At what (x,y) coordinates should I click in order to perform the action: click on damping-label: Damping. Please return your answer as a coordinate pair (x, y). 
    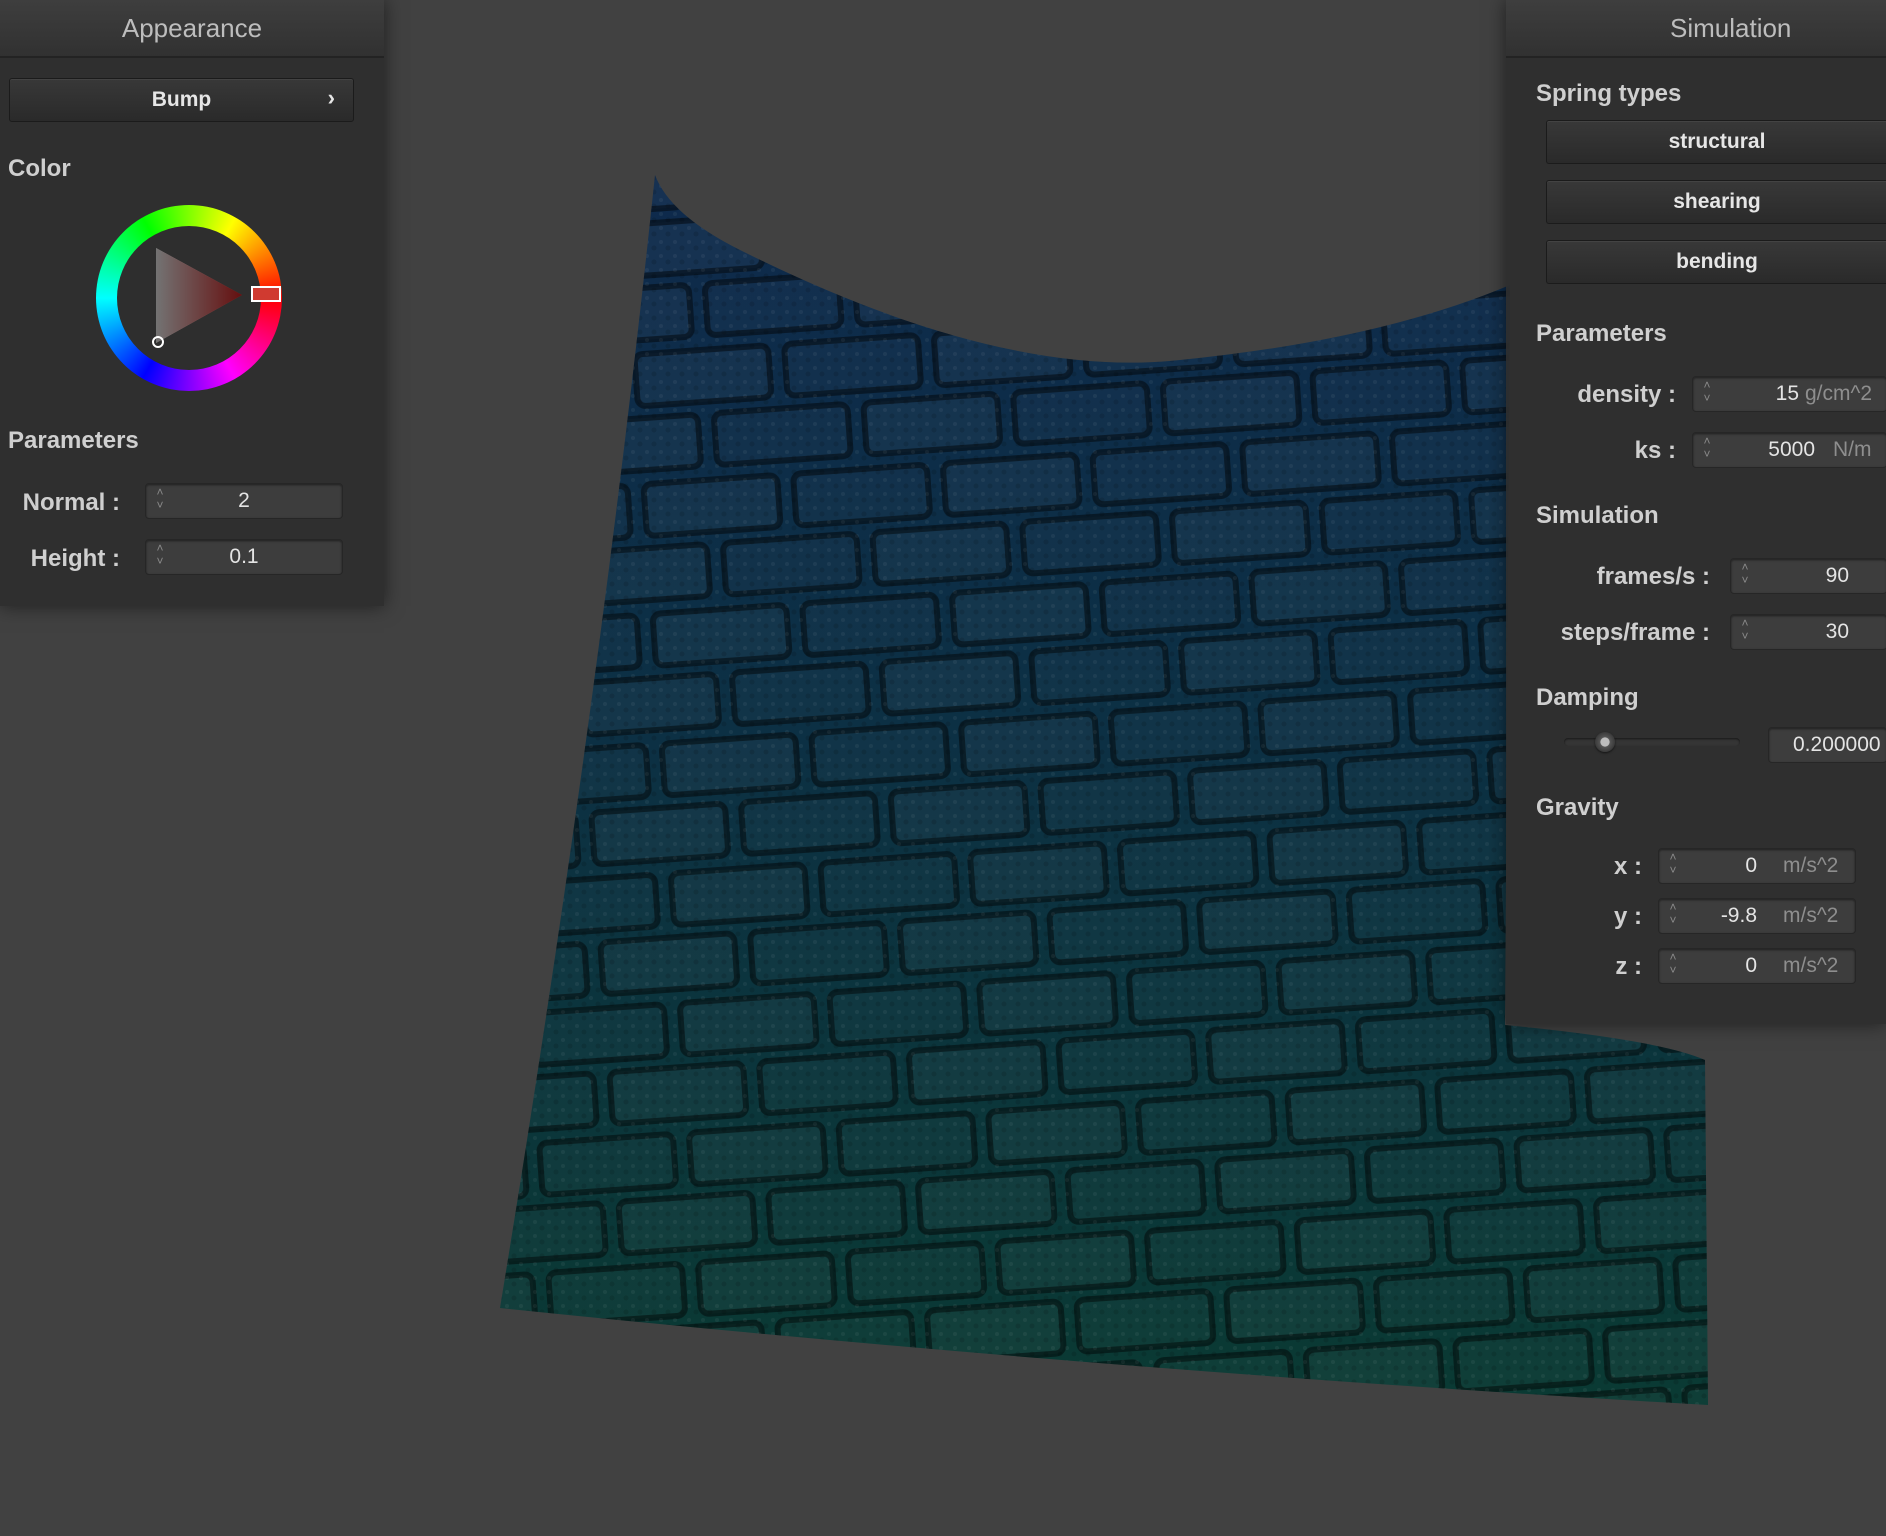
    Looking at the image, I should click on (1587, 697).